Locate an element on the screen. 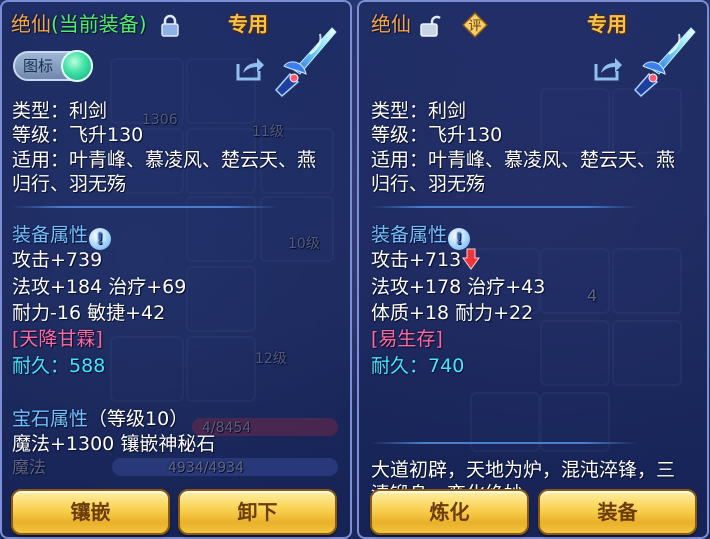 This screenshot has width=710, height=539. svg-text: 评 is located at coordinates (474, 26).